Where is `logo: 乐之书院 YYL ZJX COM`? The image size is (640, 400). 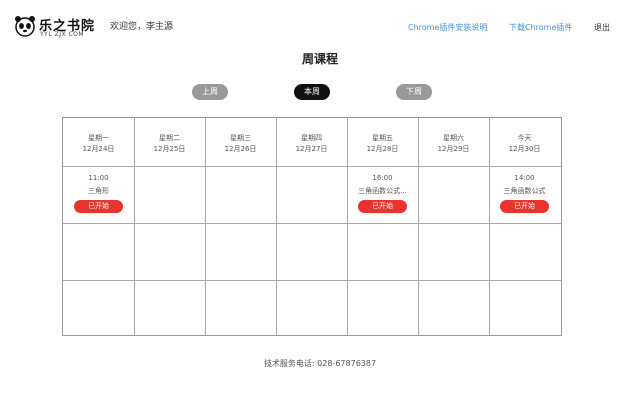 logo: 乐之书院 YYL ZJX COM is located at coordinates (54, 28).